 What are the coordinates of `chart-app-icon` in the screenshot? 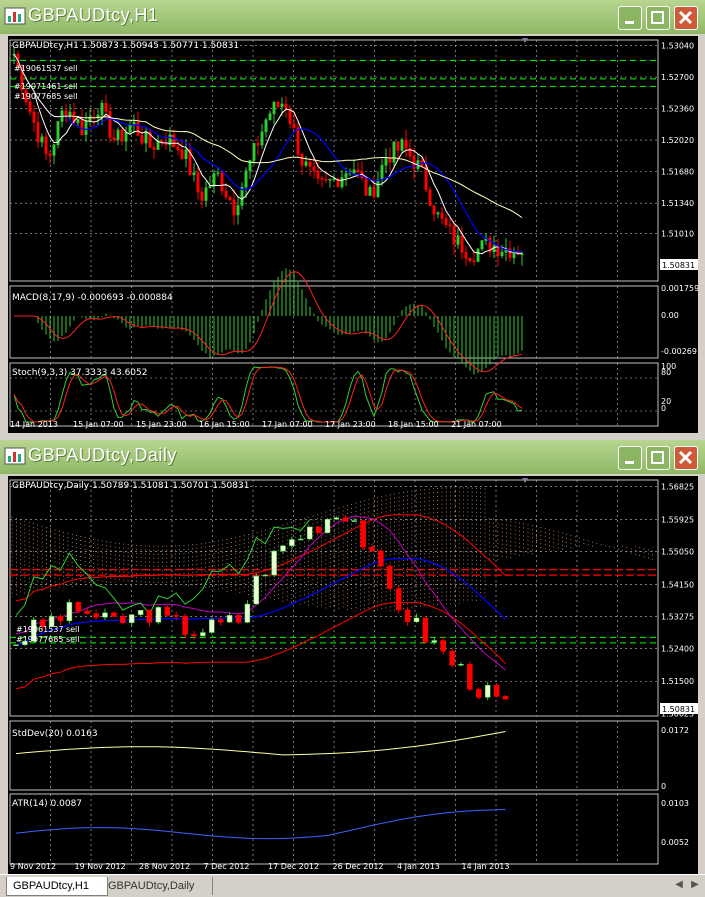 It's located at (15, 16).